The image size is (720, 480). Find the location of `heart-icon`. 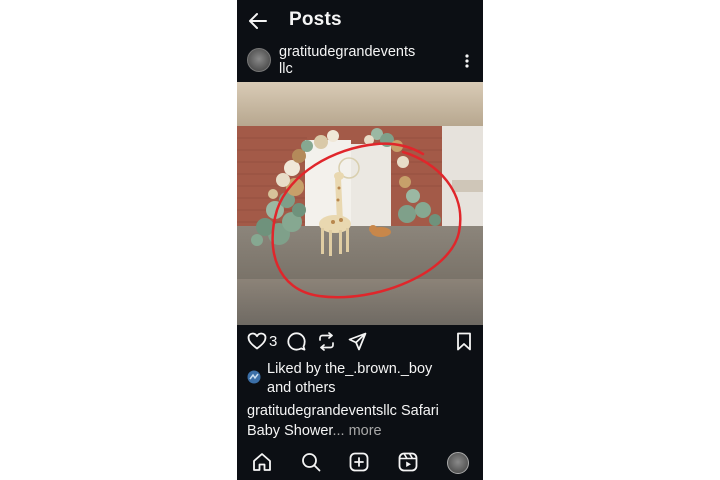

heart-icon is located at coordinates (257, 341).